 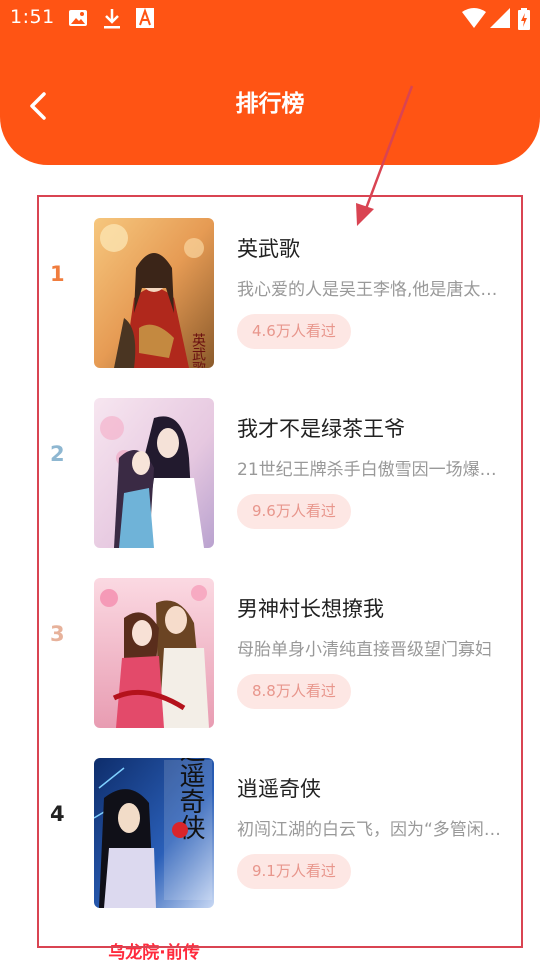 What do you see at coordinates (279, 789) in the screenshot?
I see `comic-title: 逍遥奇侠` at bounding box center [279, 789].